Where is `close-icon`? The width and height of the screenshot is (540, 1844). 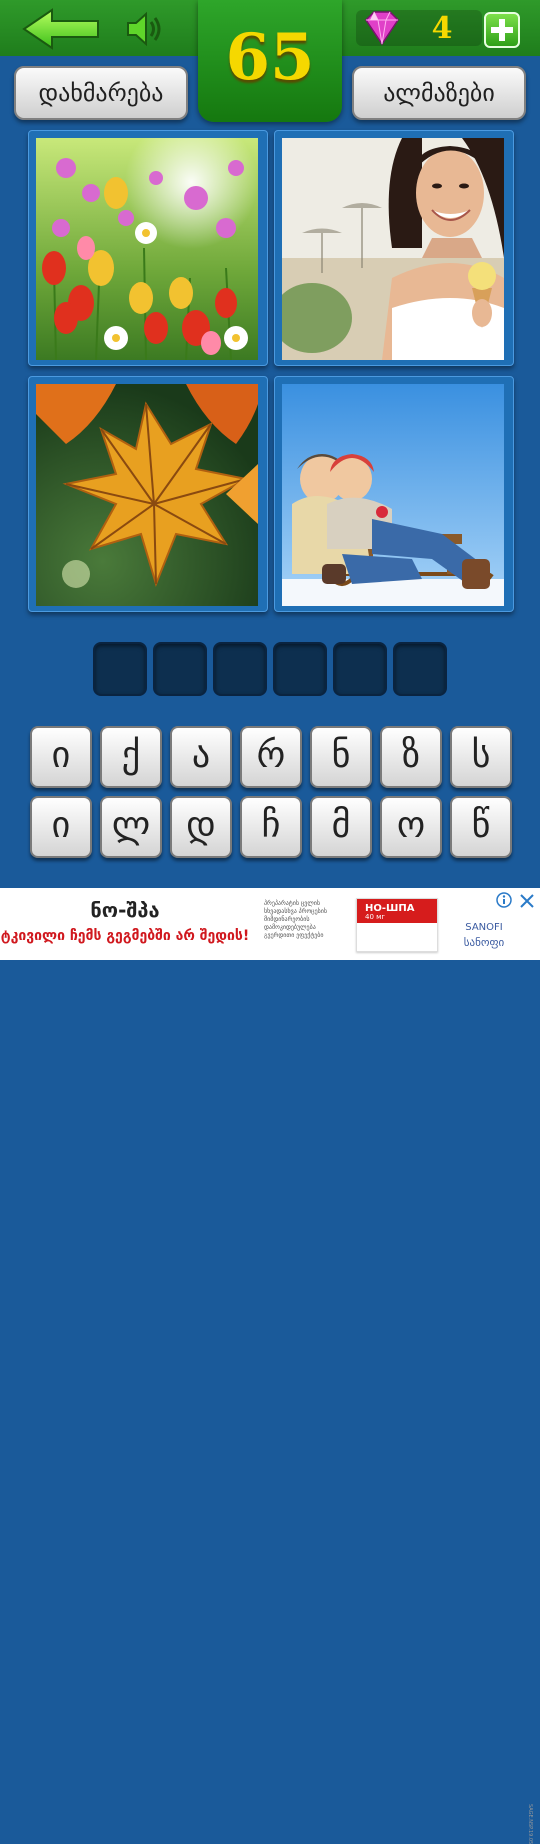
close-icon is located at coordinates (527, 901).